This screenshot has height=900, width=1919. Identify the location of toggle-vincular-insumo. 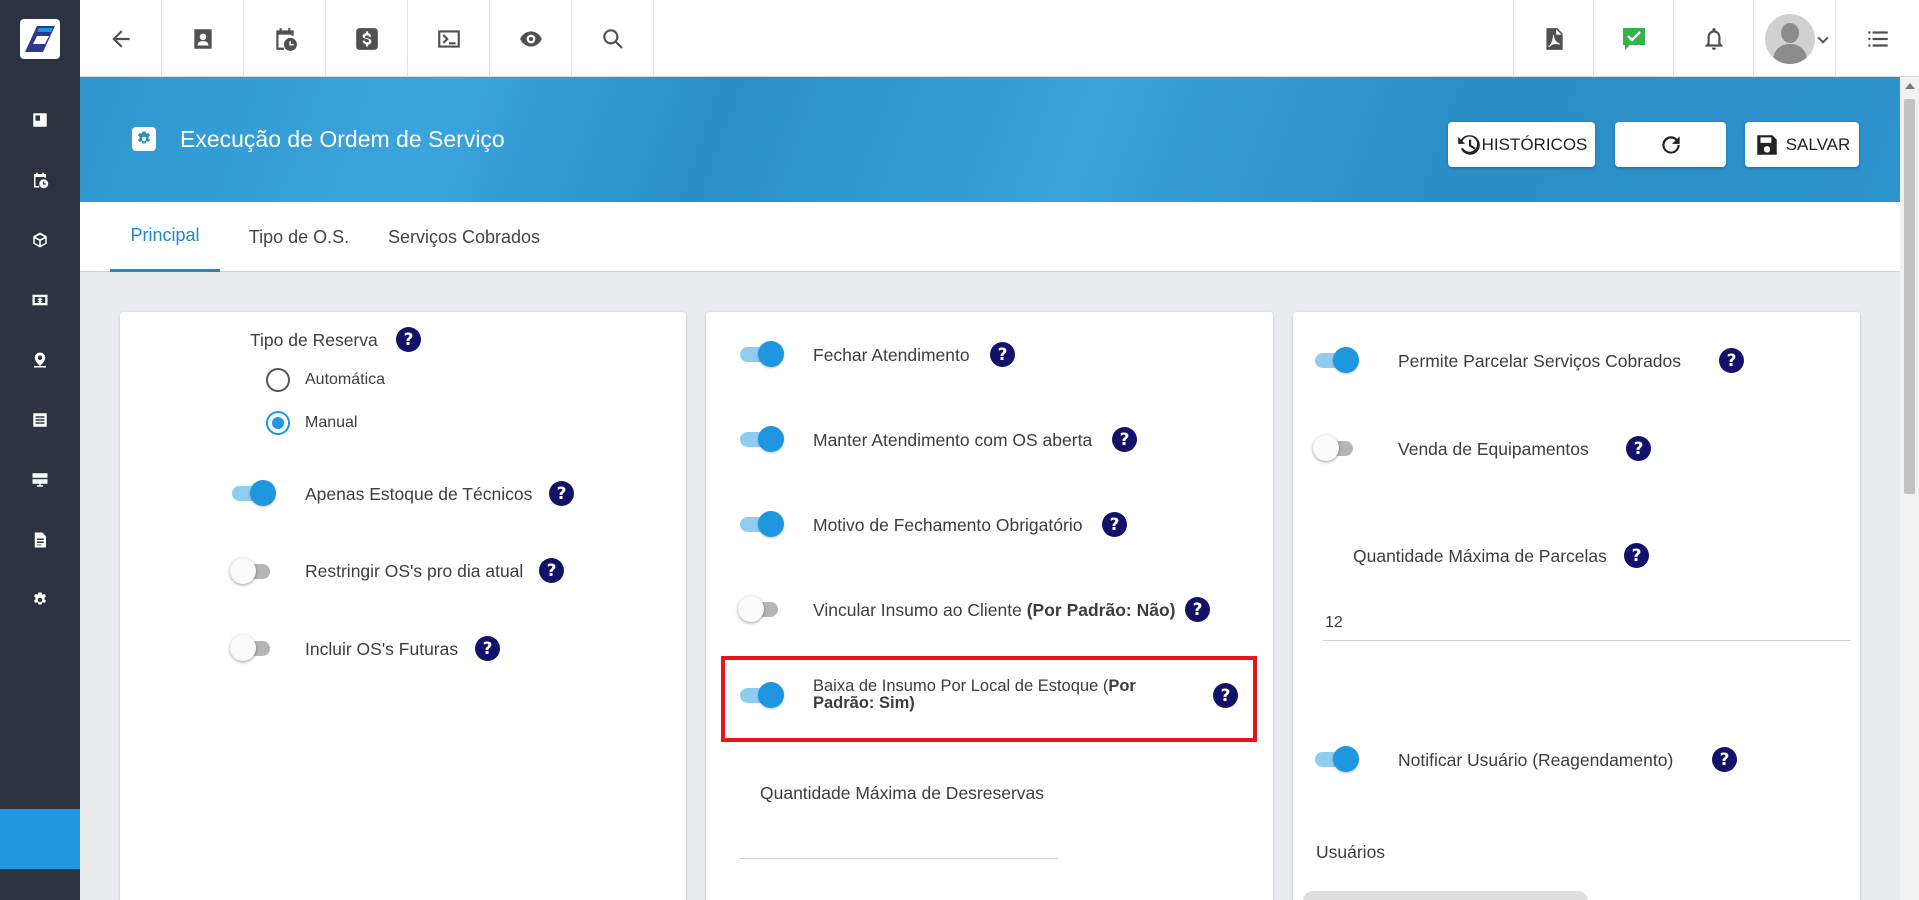
(760, 609).